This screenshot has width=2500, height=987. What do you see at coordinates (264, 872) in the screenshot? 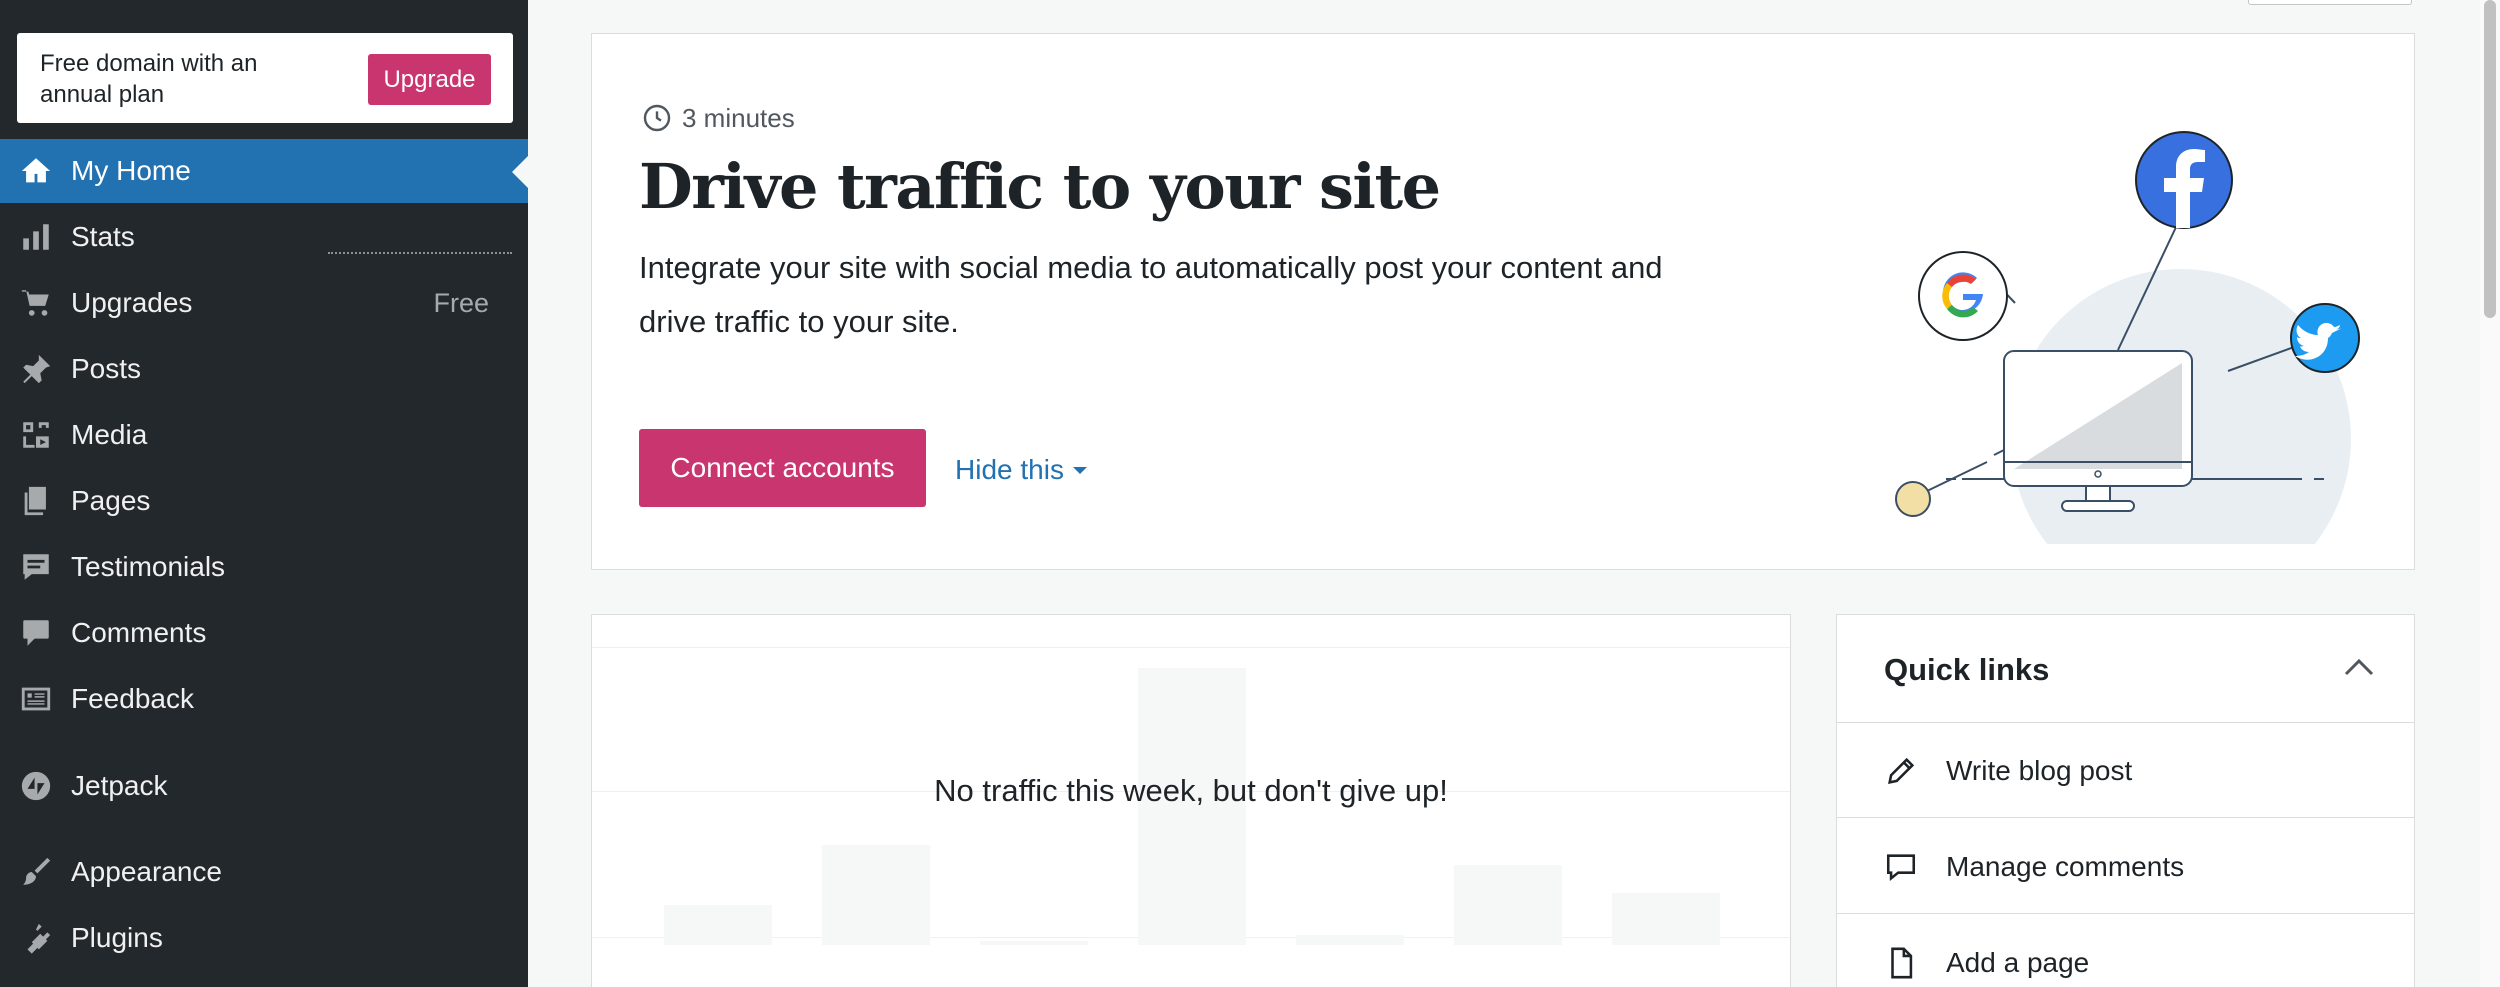
I see `sidebar-item-appearance: Appearance` at bounding box center [264, 872].